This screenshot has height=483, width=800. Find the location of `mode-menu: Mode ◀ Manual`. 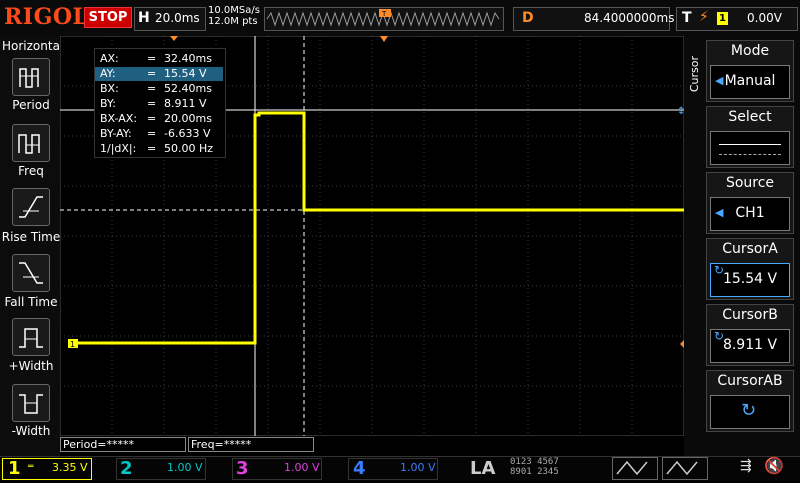

mode-menu: Mode ◀ Manual is located at coordinates (750, 71).